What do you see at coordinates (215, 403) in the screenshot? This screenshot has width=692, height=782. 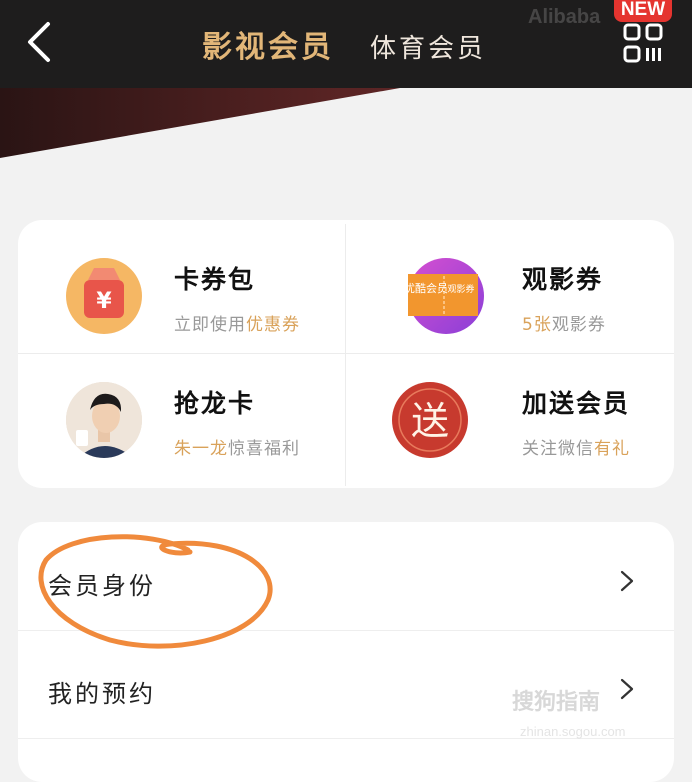 I see `benefit-title: 抢龙卡` at bounding box center [215, 403].